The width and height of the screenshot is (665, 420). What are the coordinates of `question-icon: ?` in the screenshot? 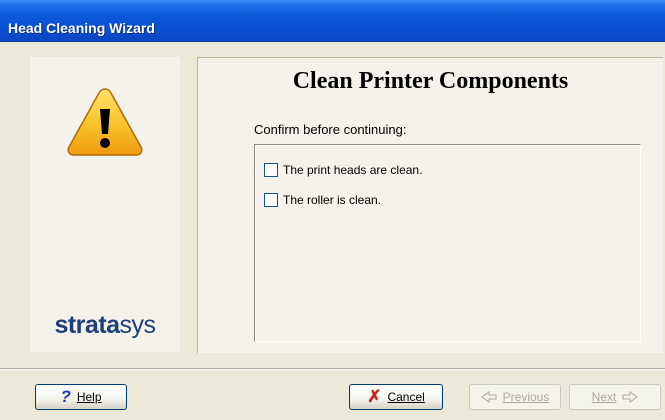 It's located at (65, 396).